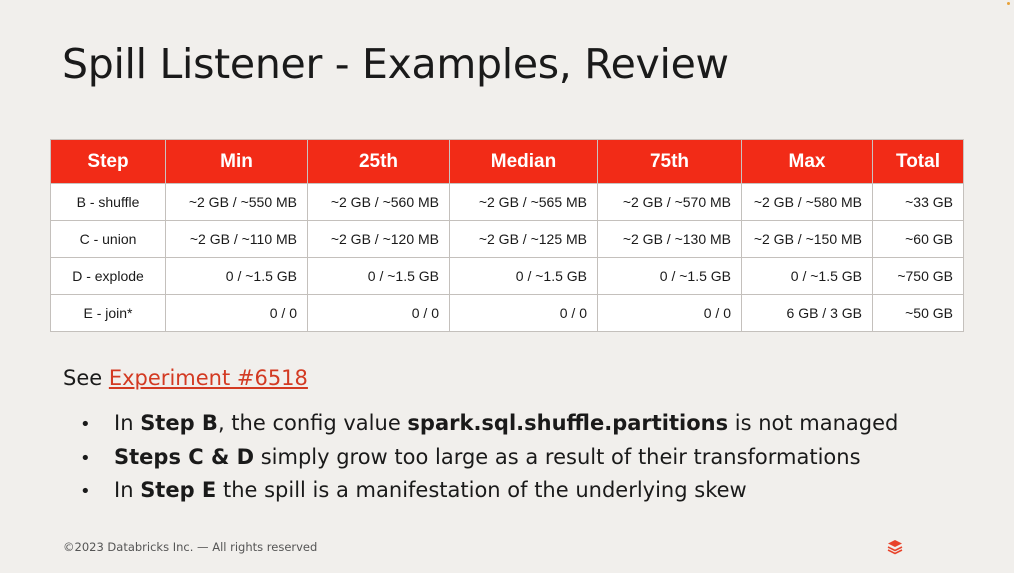 Image resolution: width=1014 pixels, height=573 pixels. Describe the element at coordinates (108, 161) in the screenshot. I see `header-step: Step` at that location.